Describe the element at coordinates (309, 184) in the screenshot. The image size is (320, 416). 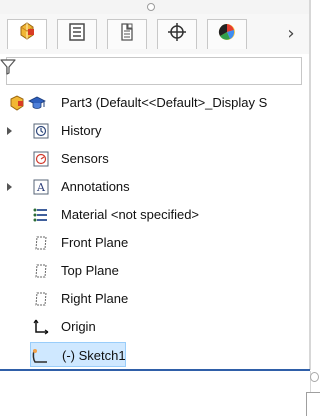
I see `panel-right-border` at that location.